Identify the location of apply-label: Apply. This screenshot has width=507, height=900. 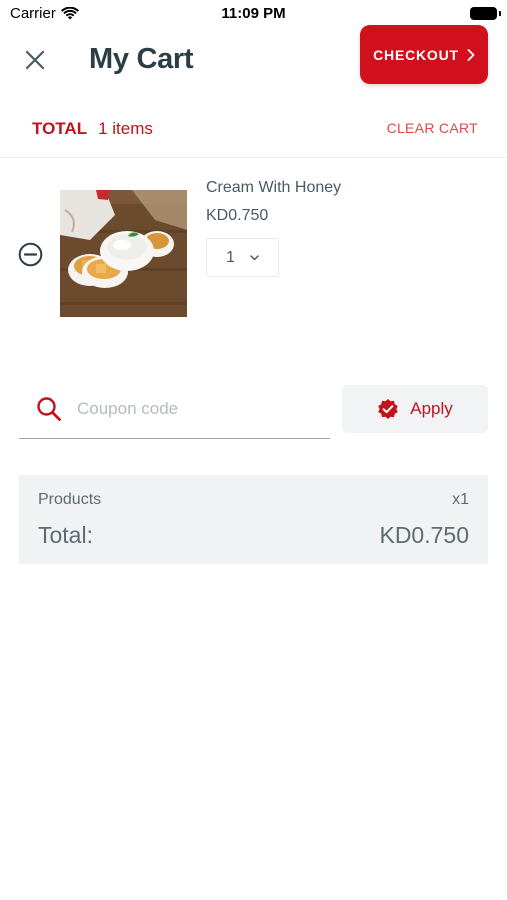
(431, 408).